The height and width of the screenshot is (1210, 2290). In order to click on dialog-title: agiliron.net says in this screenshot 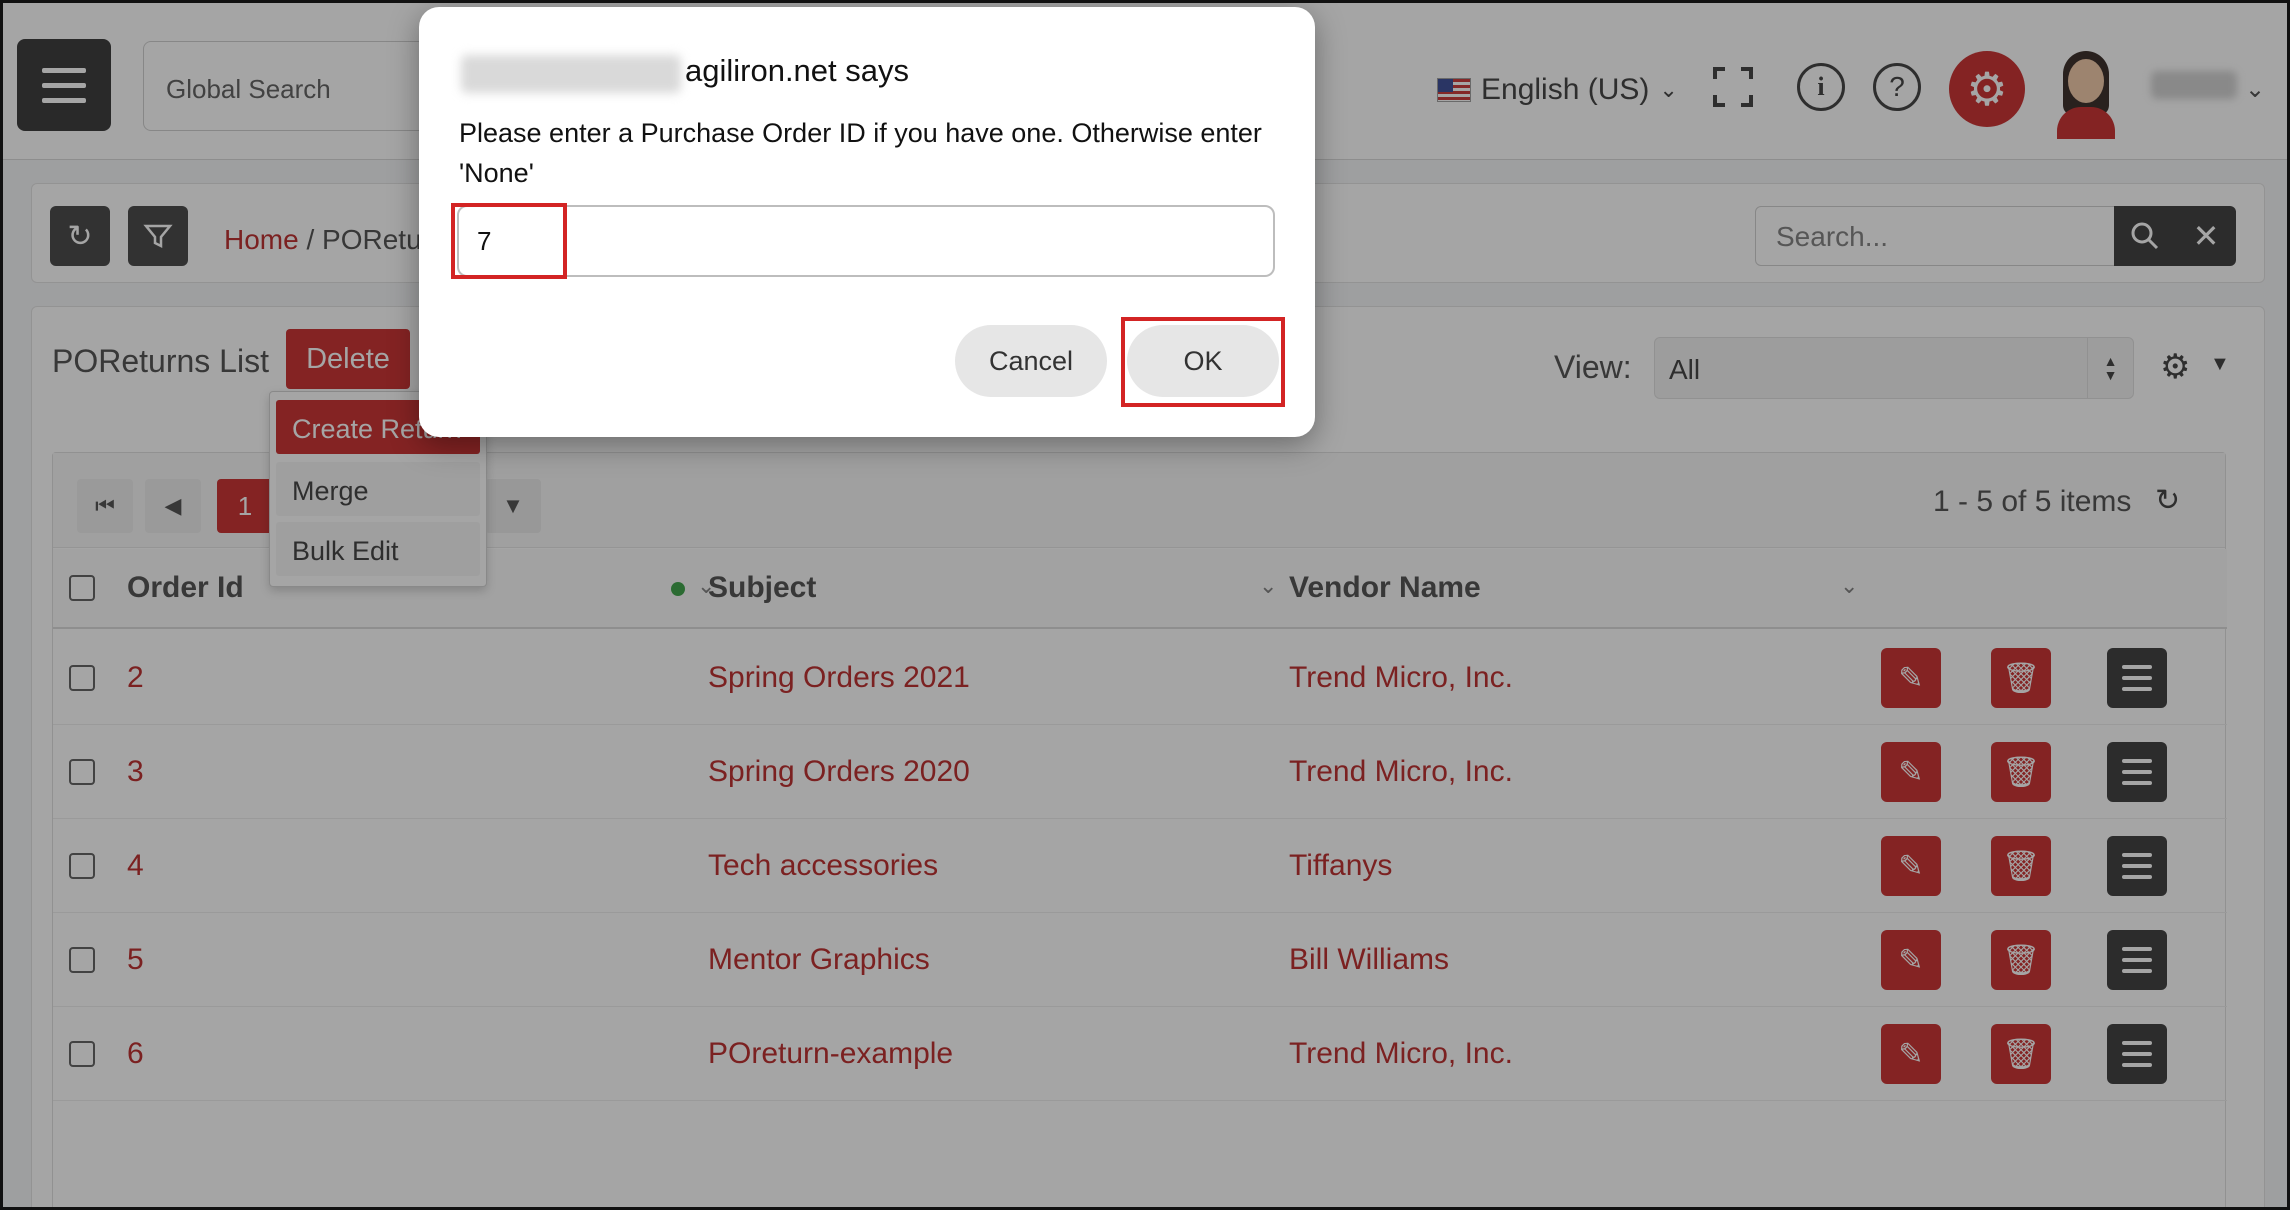, I will do `click(797, 70)`.